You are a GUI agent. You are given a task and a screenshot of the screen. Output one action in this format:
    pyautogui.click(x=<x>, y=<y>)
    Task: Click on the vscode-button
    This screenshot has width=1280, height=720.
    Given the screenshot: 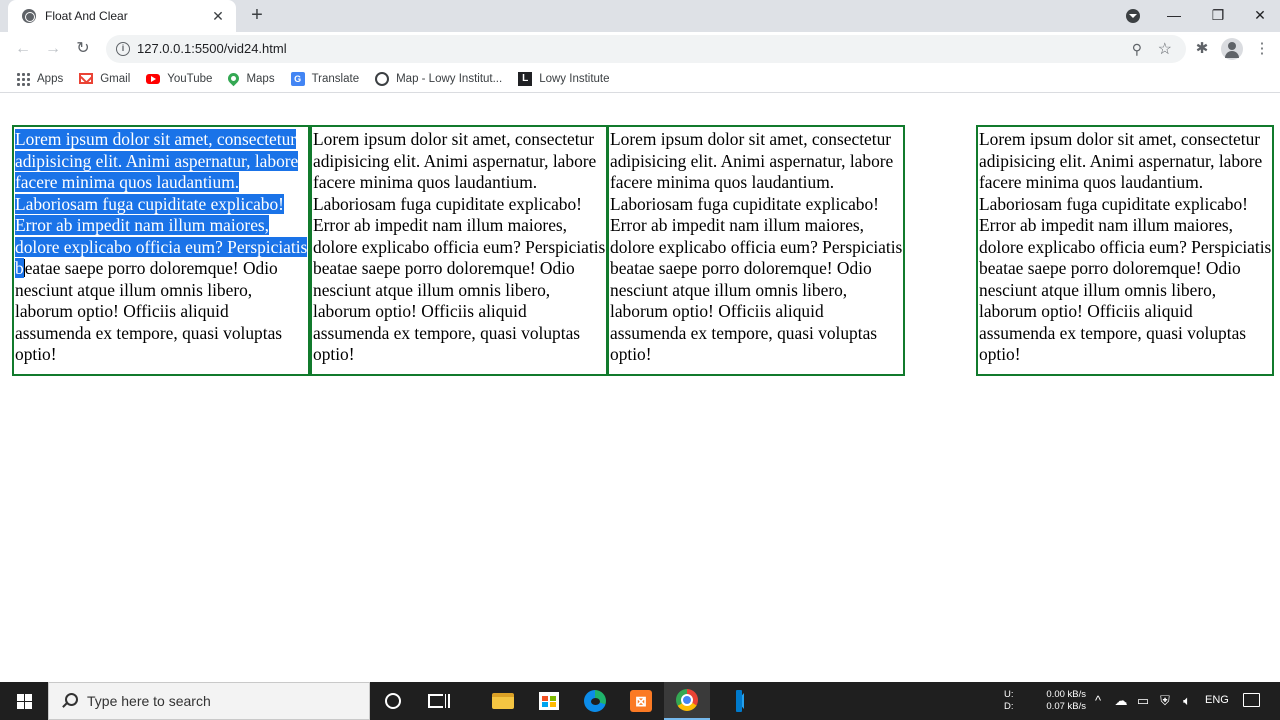 What is the action you would take?
    pyautogui.click(x=733, y=701)
    